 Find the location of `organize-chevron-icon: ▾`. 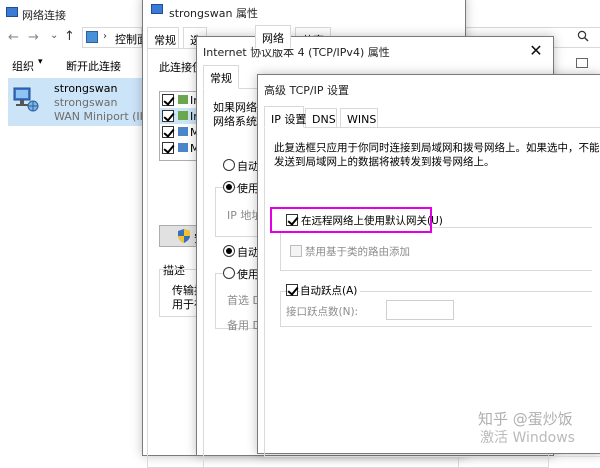

organize-chevron-icon: ▾ is located at coordinates (40, 62).